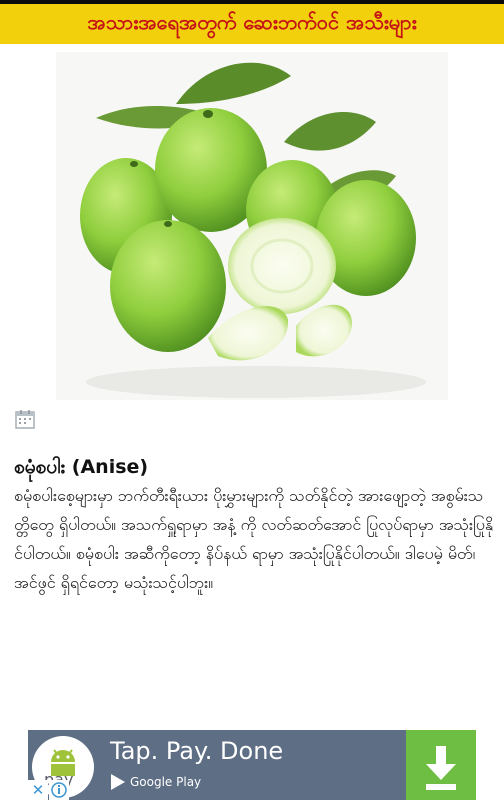  Describe the element at coordinates (196, 751) in the screenshot. I see `ad-headline: Tap. Pay. Done` at that location.